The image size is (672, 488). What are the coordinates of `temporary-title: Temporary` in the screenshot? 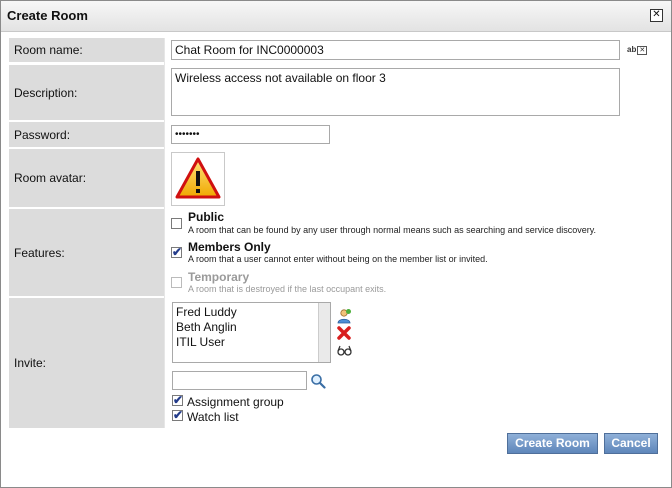 It's located at (219, 277).